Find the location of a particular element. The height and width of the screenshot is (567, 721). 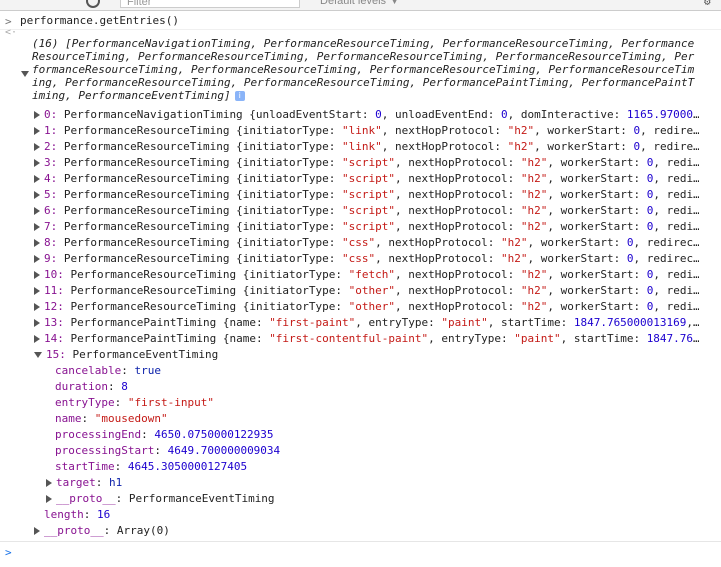

property-key: target is located at coordinates (76, 482).